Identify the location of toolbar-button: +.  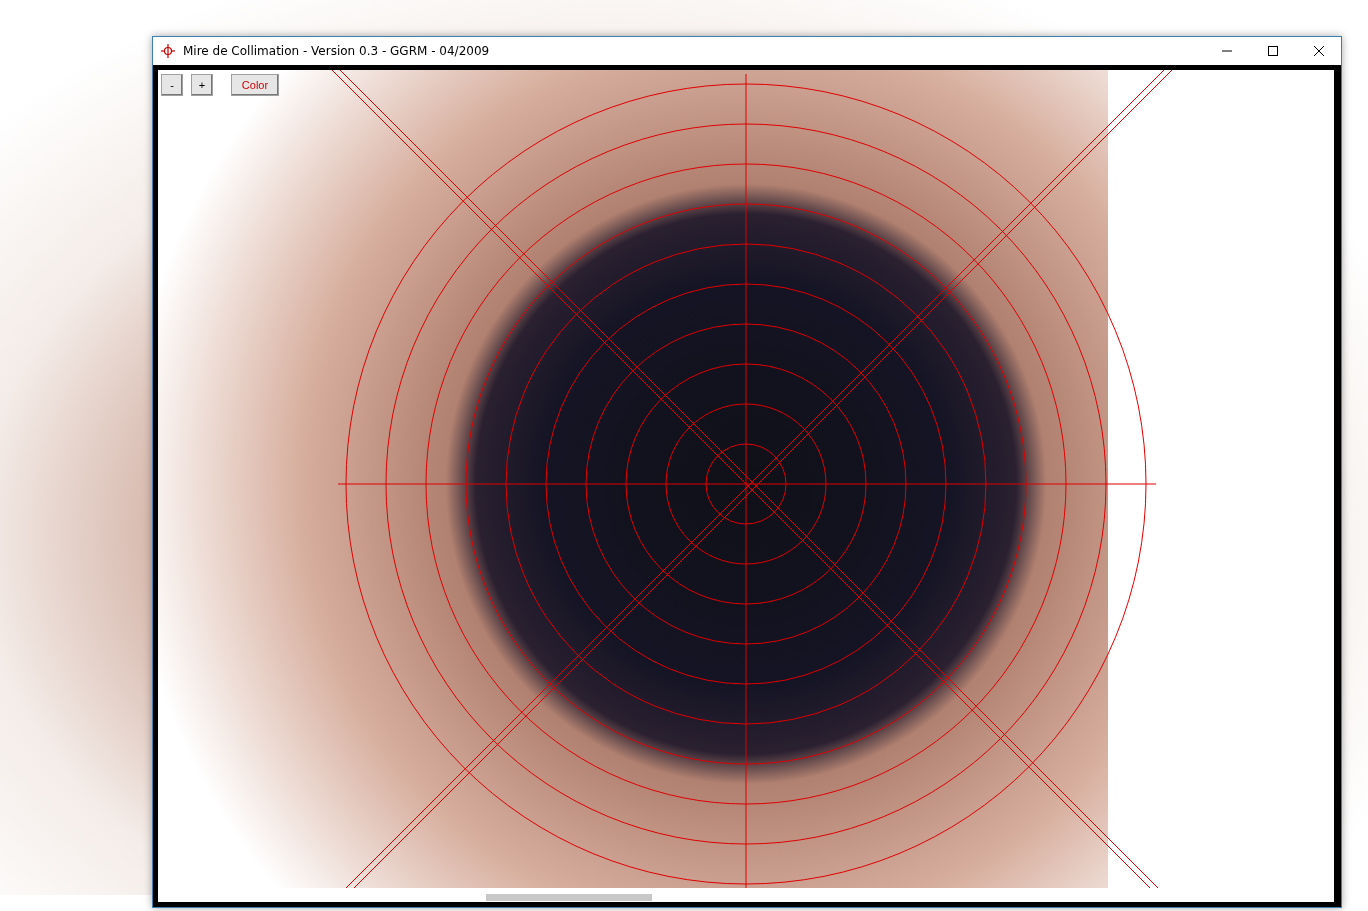
(202, 85).